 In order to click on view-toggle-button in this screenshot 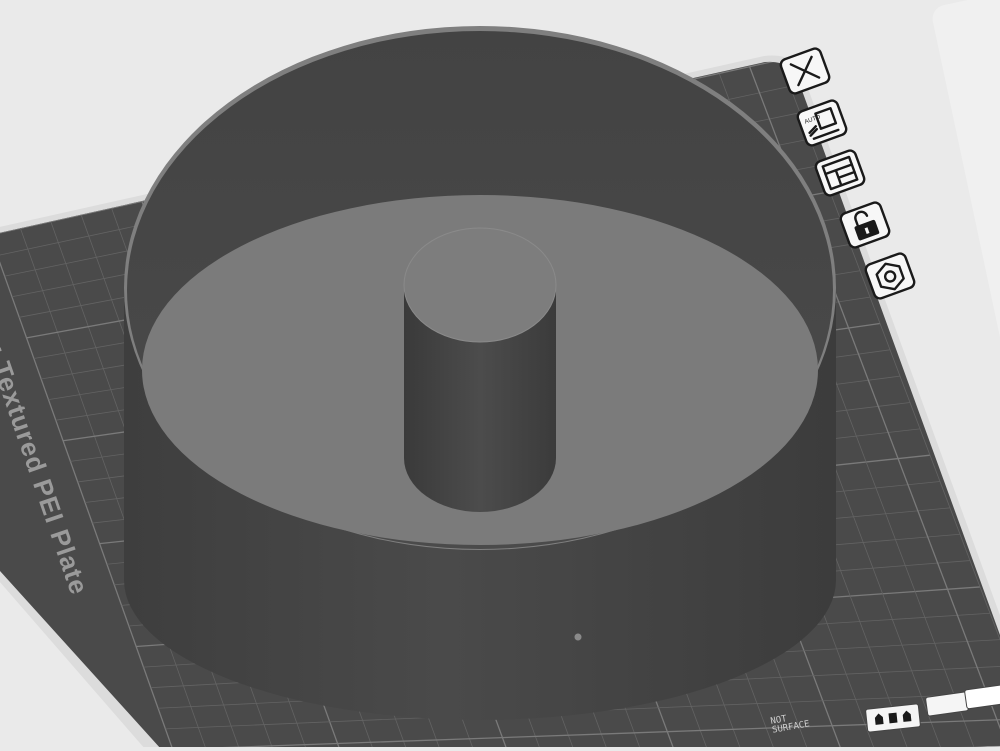, I will do `click(893, 718)`.